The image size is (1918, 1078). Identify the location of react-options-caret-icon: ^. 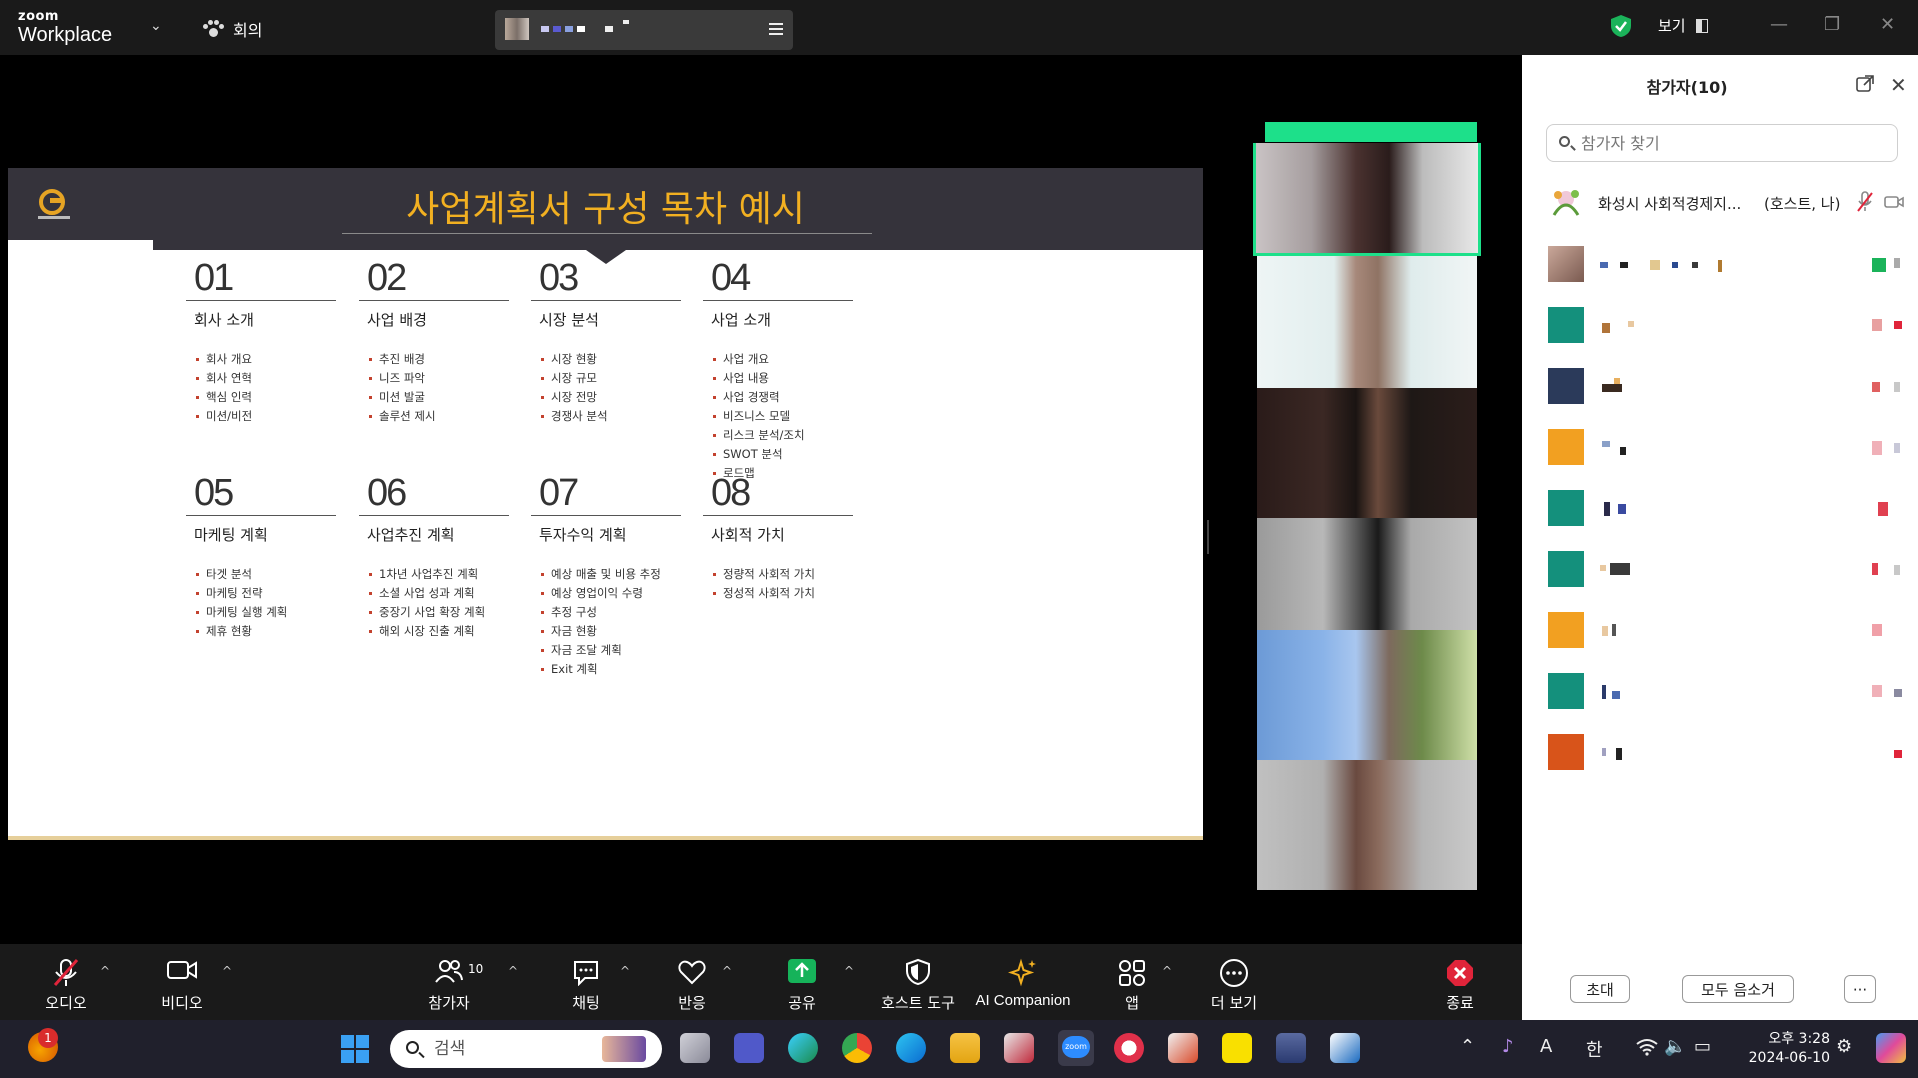
(727, 971).